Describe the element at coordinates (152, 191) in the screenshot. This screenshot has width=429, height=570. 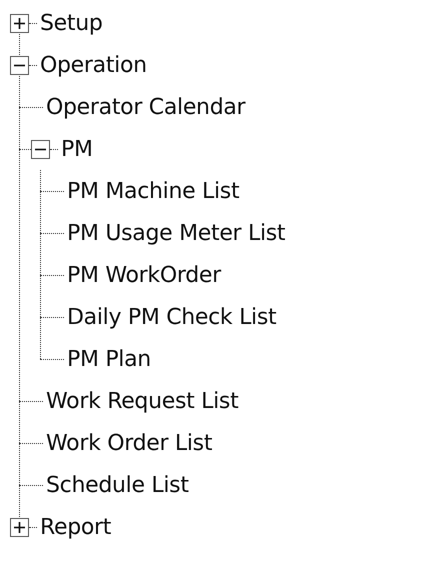
I see `tree-item: PM Machine List` at that location.